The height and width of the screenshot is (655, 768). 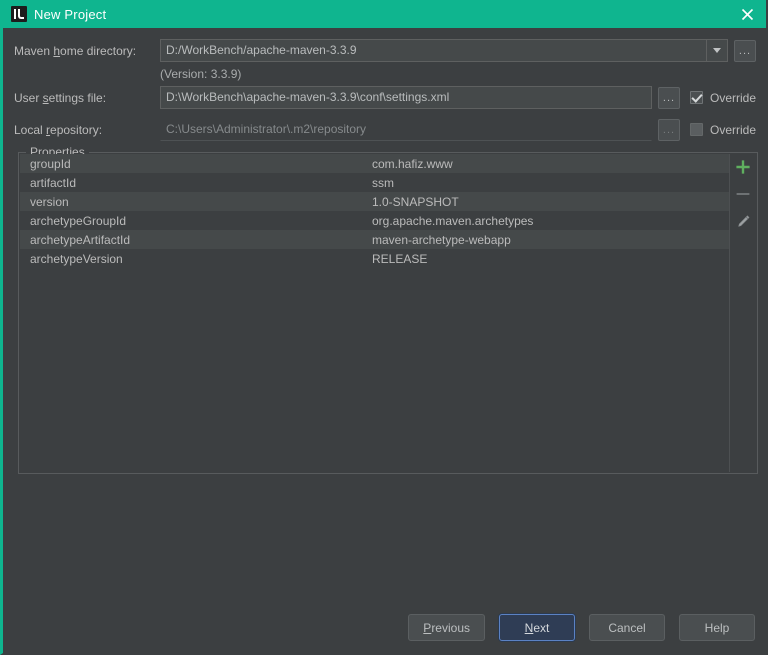 What do you see at coordinates (53, 182) in the screenshot?
I see `property-key: artifactId` at bounding box center [53, 182].